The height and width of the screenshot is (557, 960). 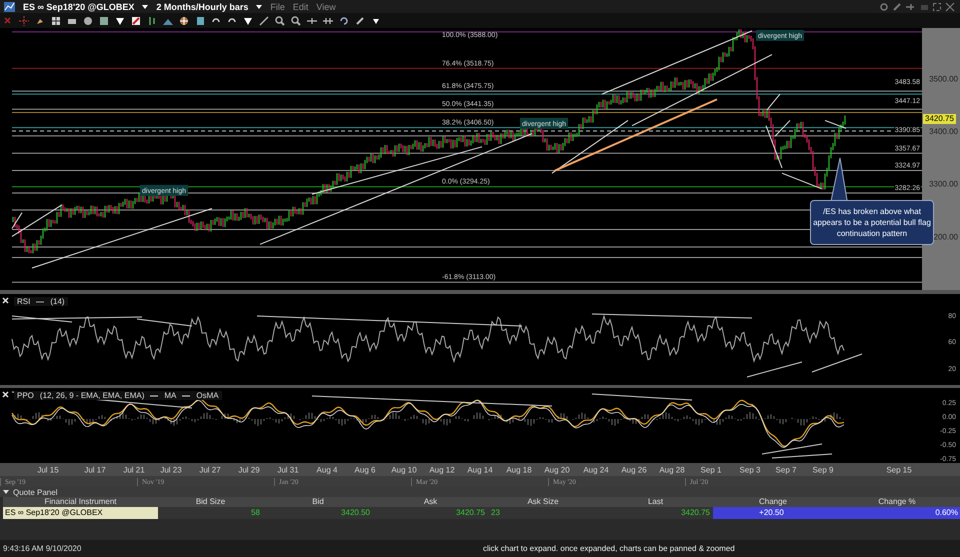 What do you see at coordinates (634, 470) in the screenshot?
I see `date-label: Aug 26` at bounding box center [634, 470].